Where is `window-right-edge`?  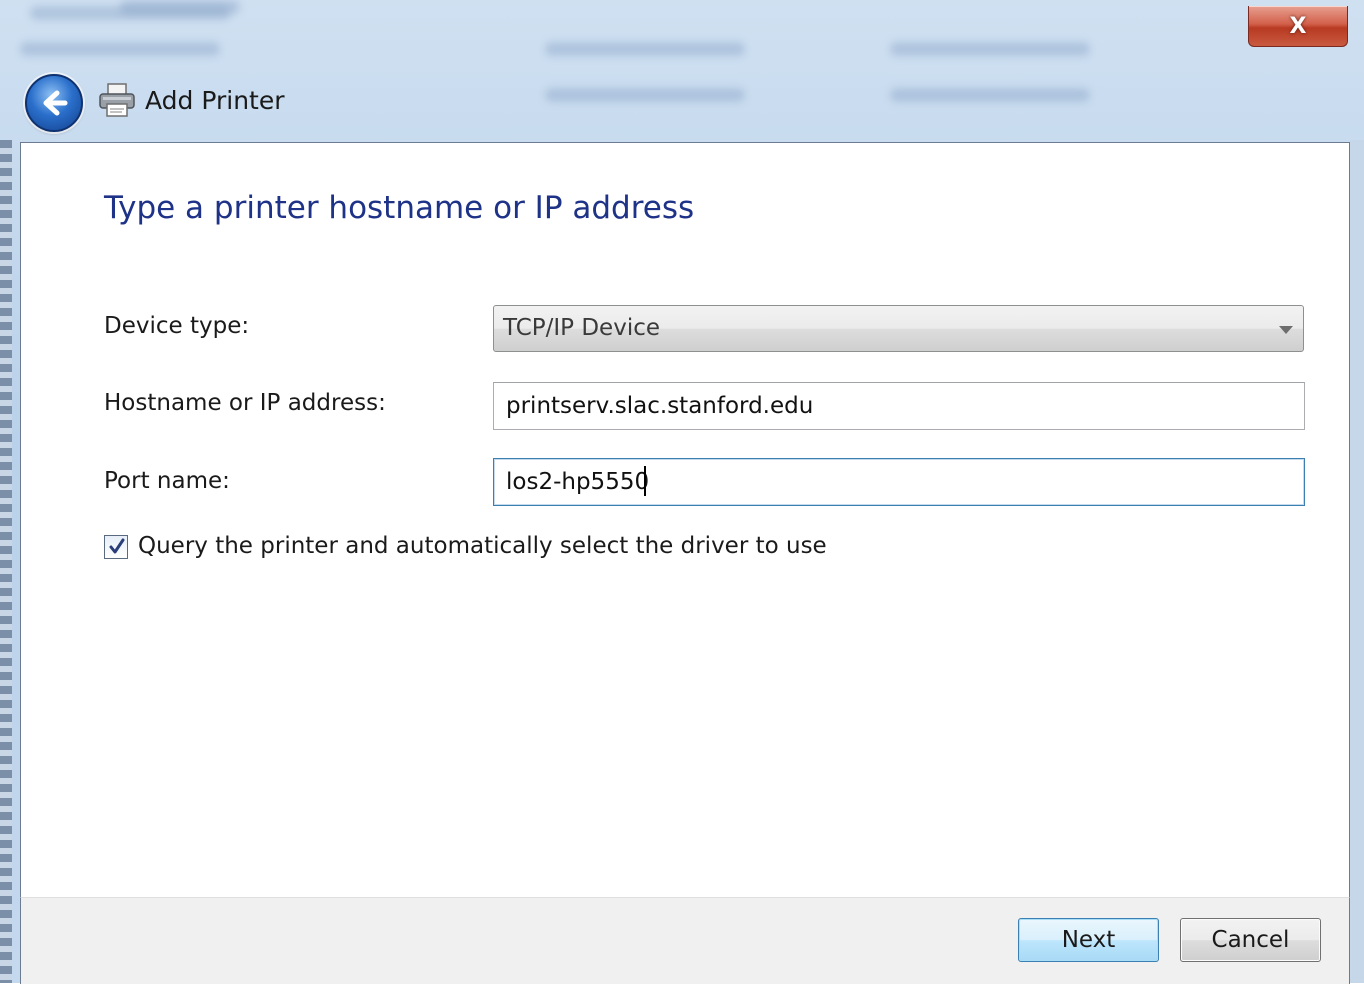
window-right-edge is located at coordinates (1357, 561).